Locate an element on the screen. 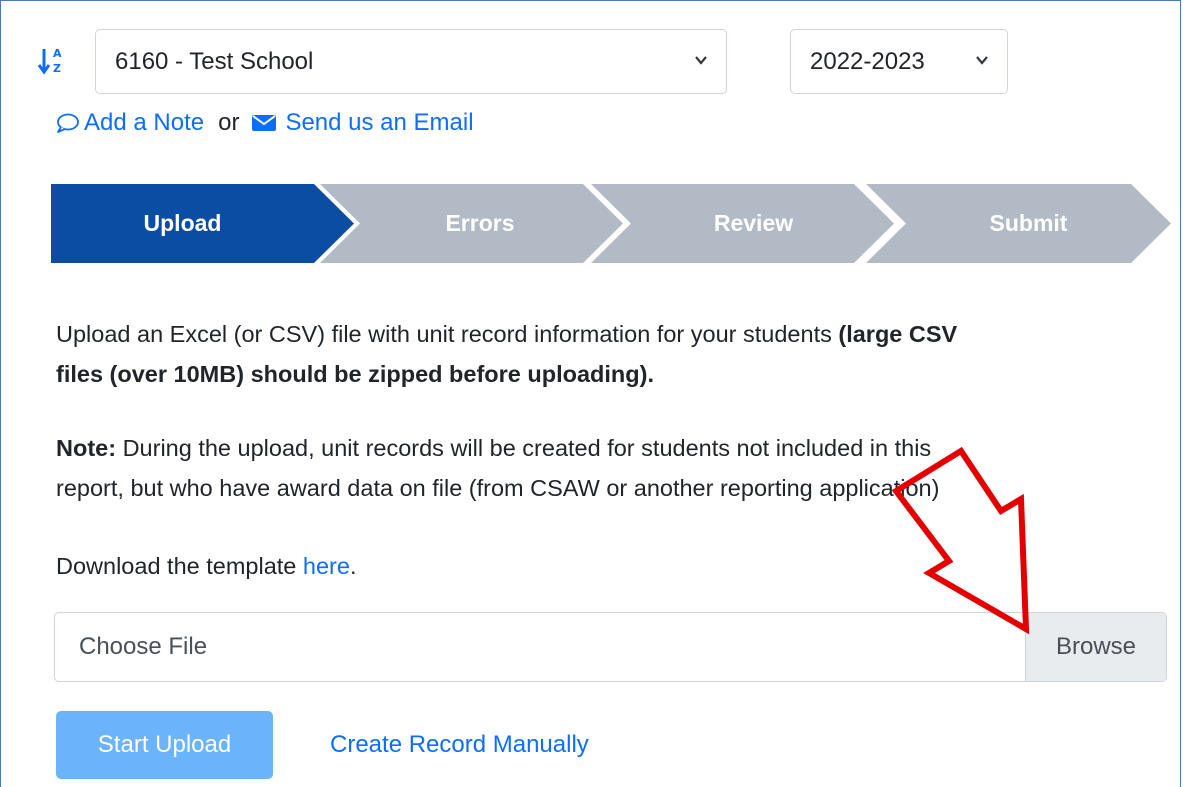 This screenshot has height=787, width=1183. envelope-icon is located at coordinates (264, 123).